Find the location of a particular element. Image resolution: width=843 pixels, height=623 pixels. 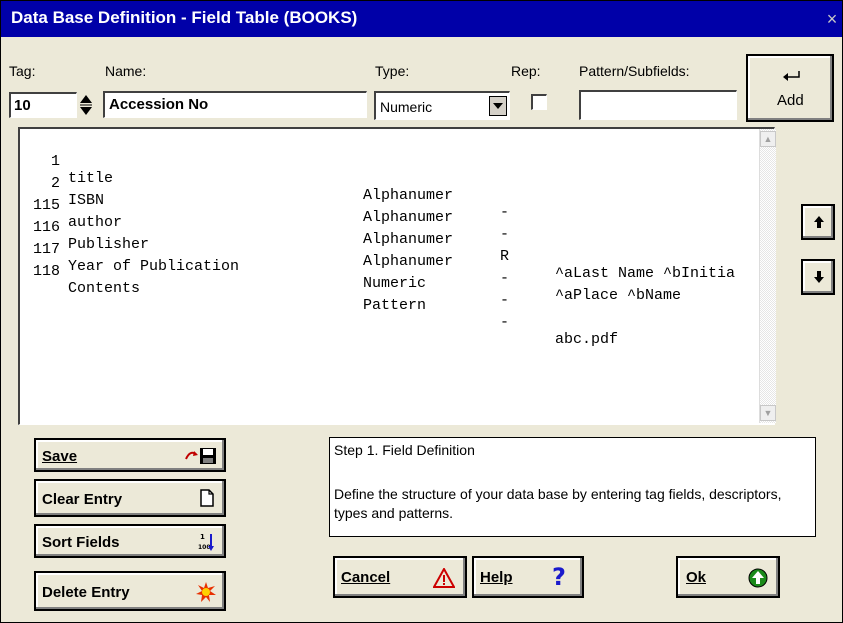

svg-text: 1 is located at coordinates (202, 537).